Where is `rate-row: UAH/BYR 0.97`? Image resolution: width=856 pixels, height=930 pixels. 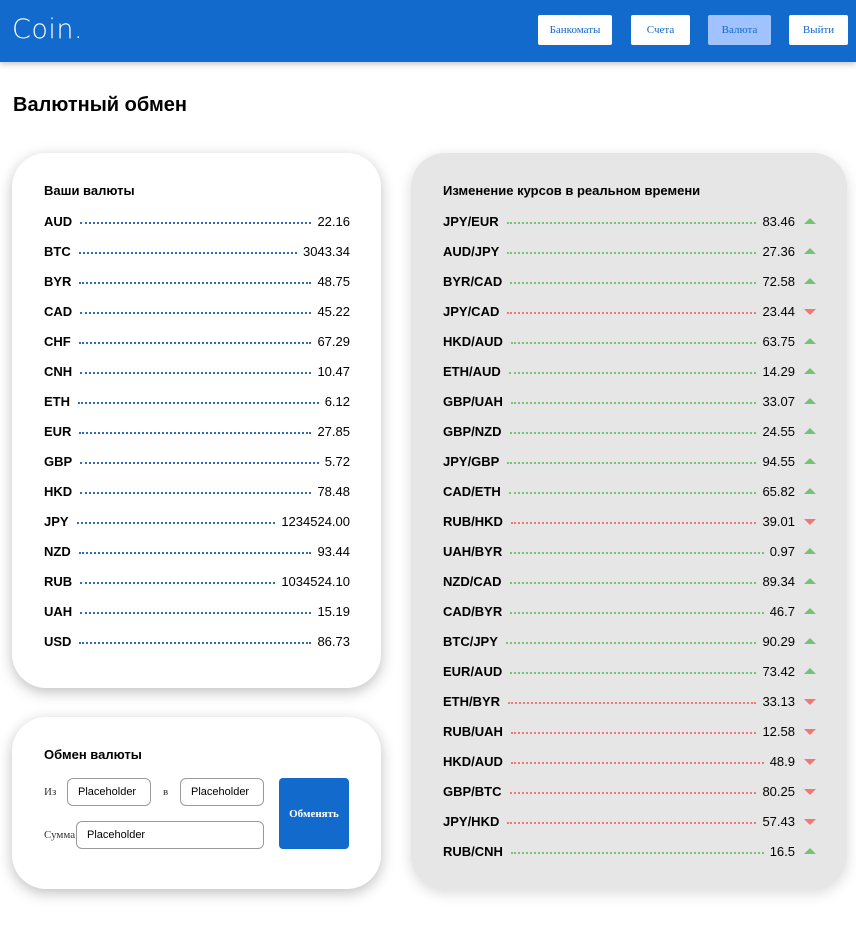
rate-row: UAH/BYR 0.97 is located at coordinates (629, 551).